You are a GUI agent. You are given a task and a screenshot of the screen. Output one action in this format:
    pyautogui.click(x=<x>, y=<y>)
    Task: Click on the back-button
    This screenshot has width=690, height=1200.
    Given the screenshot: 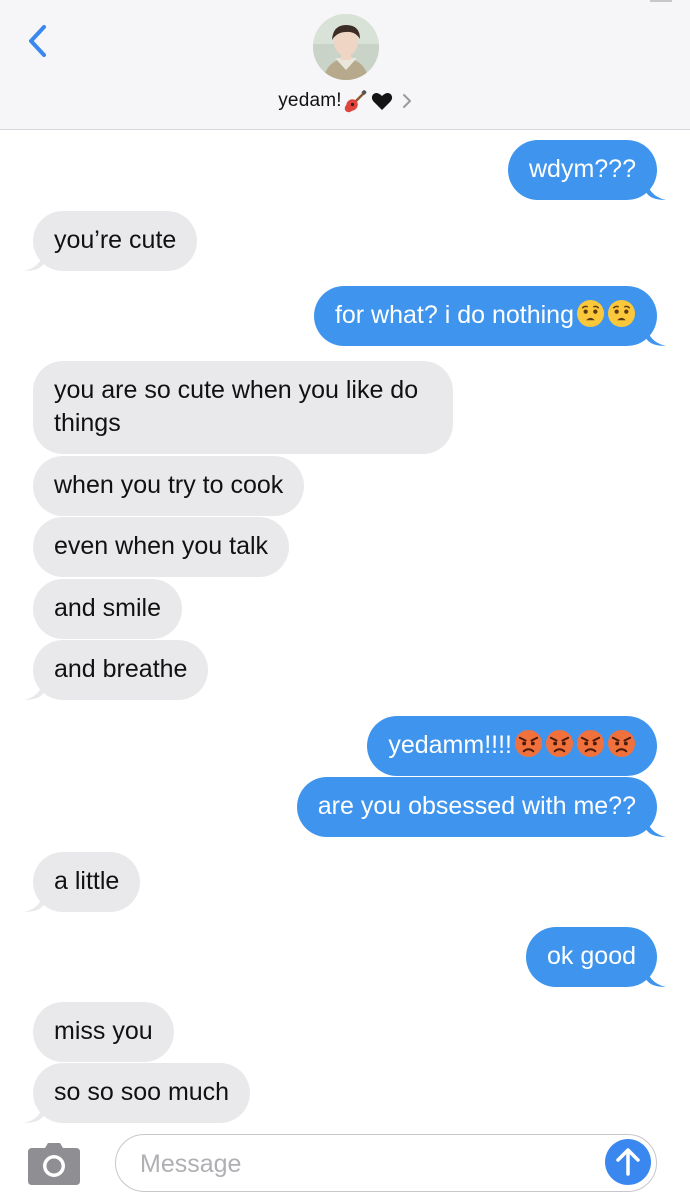 What is the action you would take?
    pyautogui.click(x=40, y=42)
    